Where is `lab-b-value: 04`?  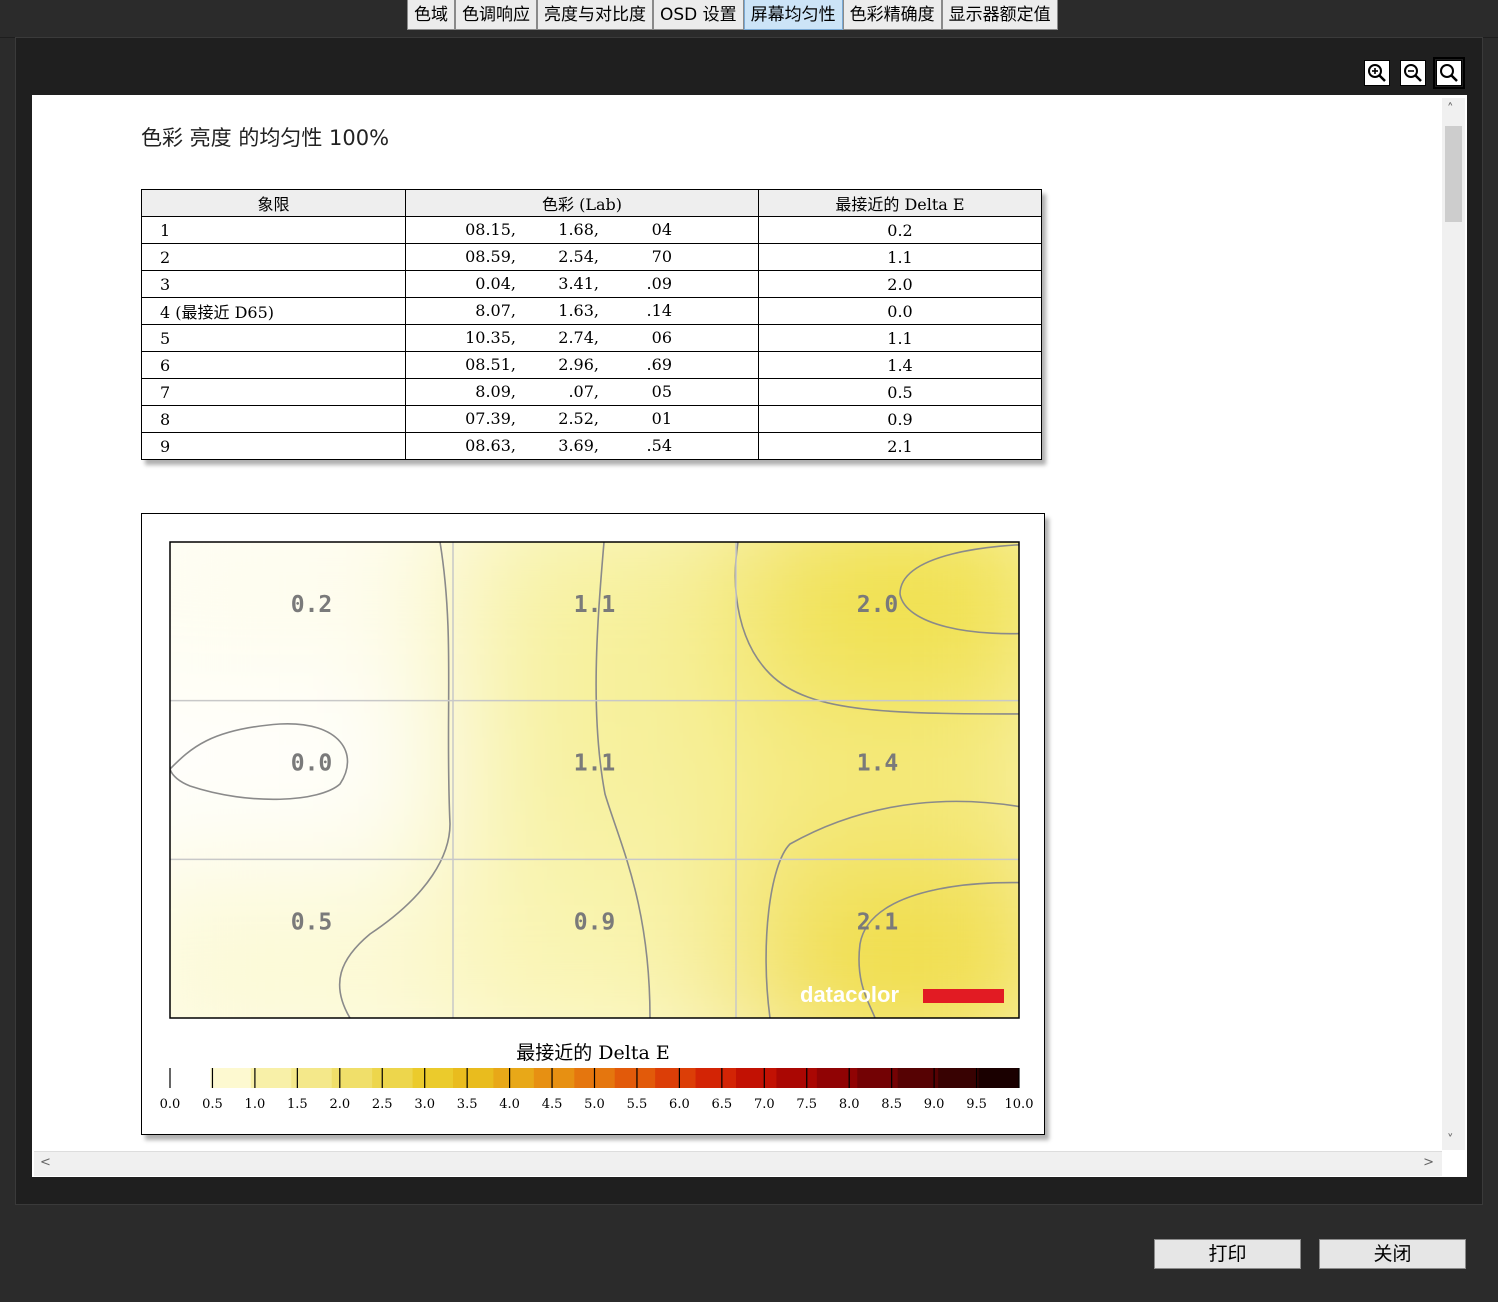 lab-b-value: 04 is located at coordinates (661, 229).